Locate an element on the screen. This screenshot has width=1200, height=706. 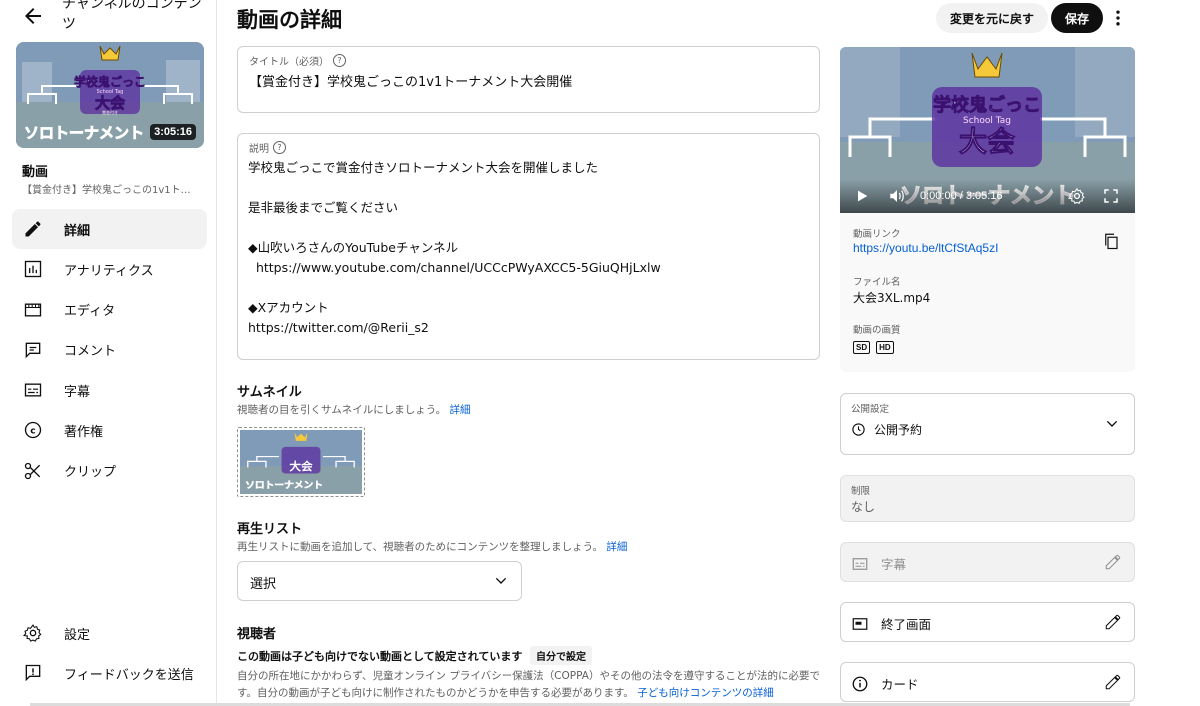
thumb-text-line4: 賞金付き is located at coordinates (110, 112).